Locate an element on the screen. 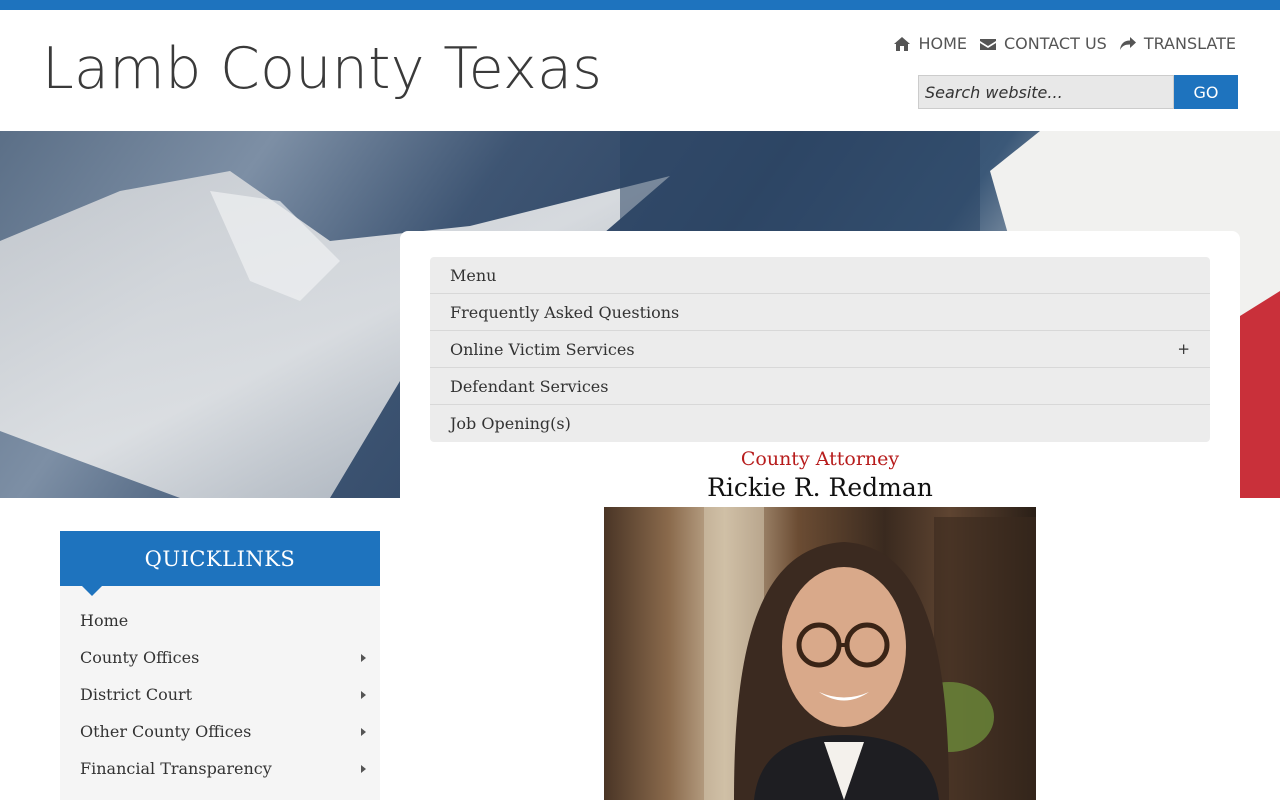  quicklink-label: District Court is located at coordinates (136, 694).